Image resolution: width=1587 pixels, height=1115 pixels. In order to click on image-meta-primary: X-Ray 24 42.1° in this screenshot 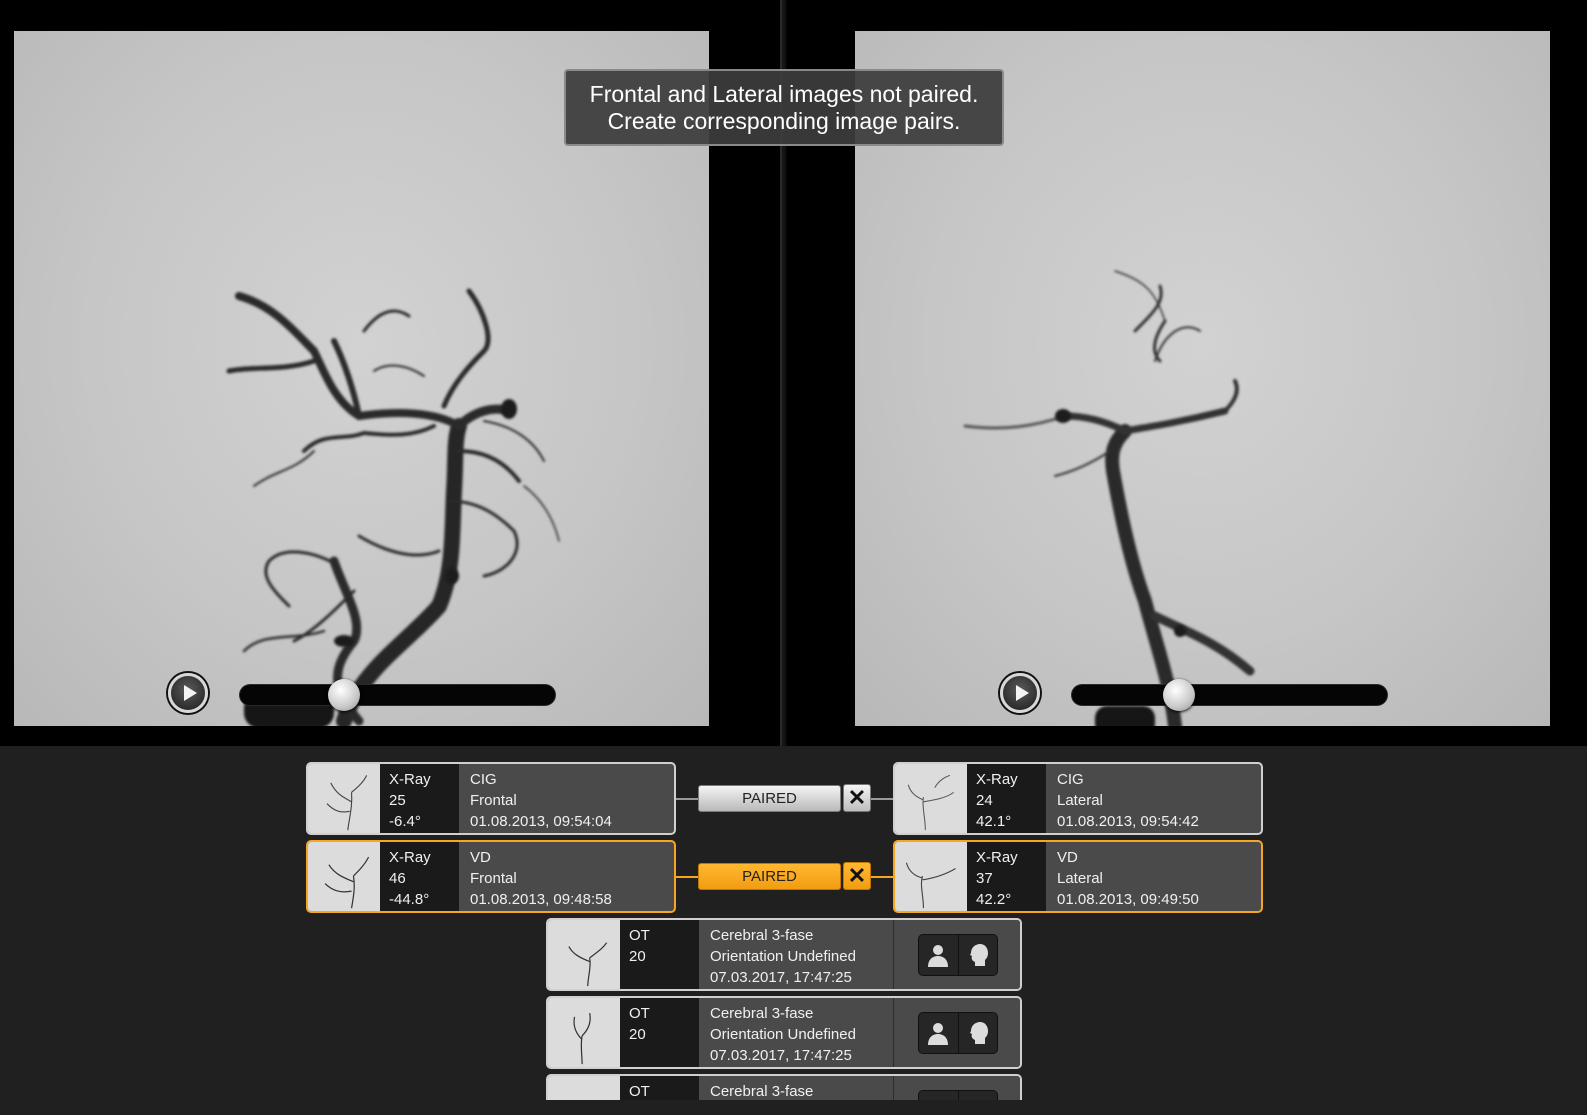, I will do `click(1006, 798)`.